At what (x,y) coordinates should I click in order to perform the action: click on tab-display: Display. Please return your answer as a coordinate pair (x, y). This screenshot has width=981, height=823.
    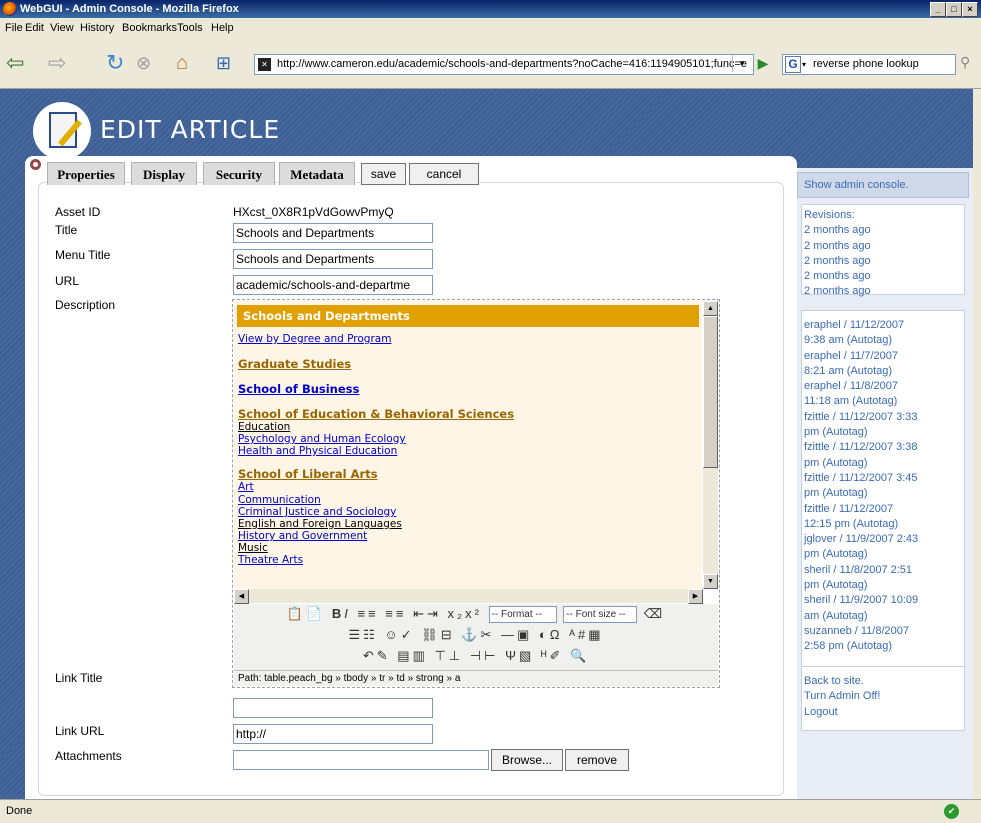
    Looking at the image, I should click on (164, 173).